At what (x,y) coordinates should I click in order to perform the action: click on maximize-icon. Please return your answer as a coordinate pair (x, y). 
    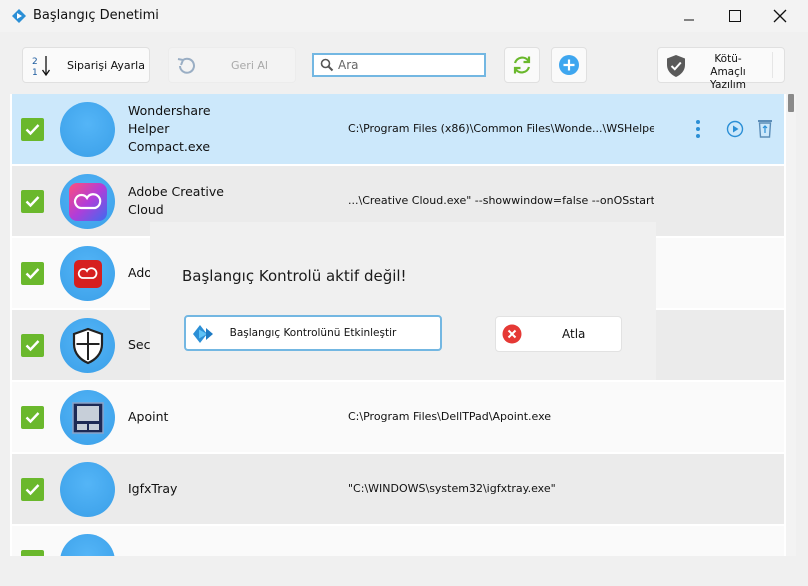
    Looking at the image, I should click on (735, 16).